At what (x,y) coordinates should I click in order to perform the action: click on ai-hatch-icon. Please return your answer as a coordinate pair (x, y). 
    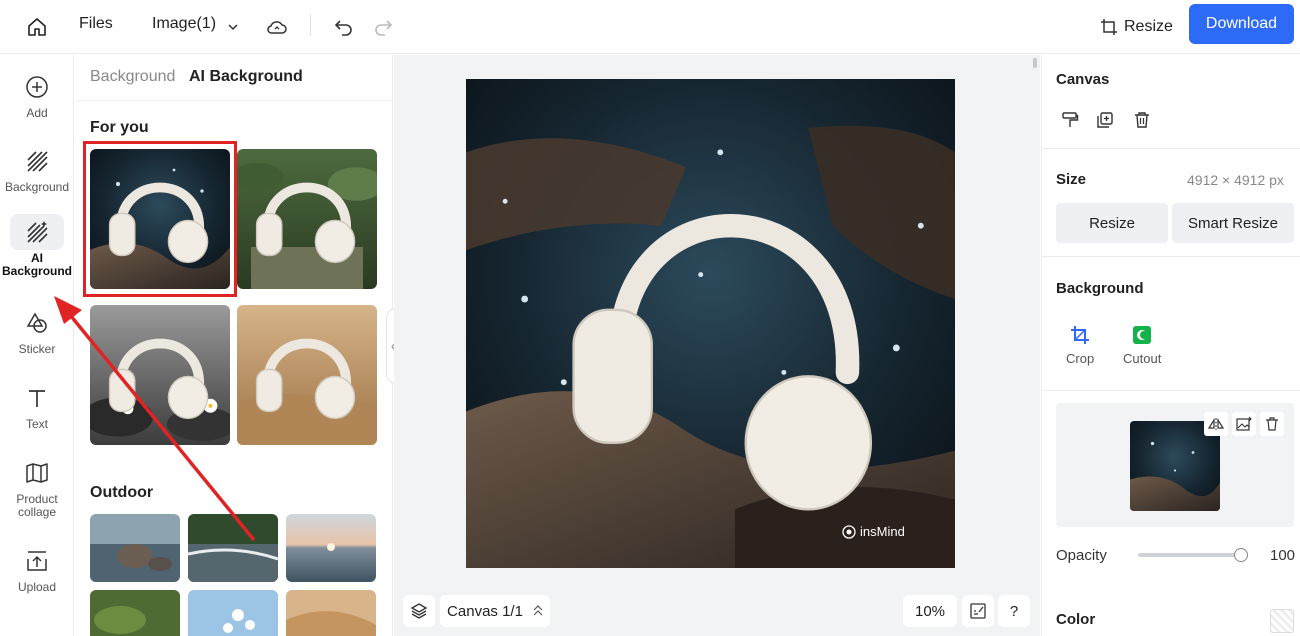
    Looking at the image, I should click on (37, 232).